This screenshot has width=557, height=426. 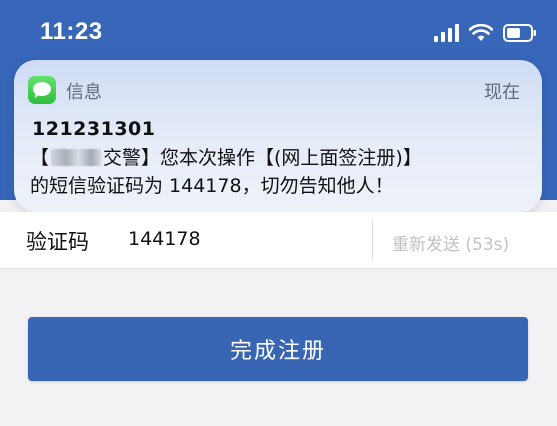 I want to click on status-time: 11:23, so click(x=71, y=31).